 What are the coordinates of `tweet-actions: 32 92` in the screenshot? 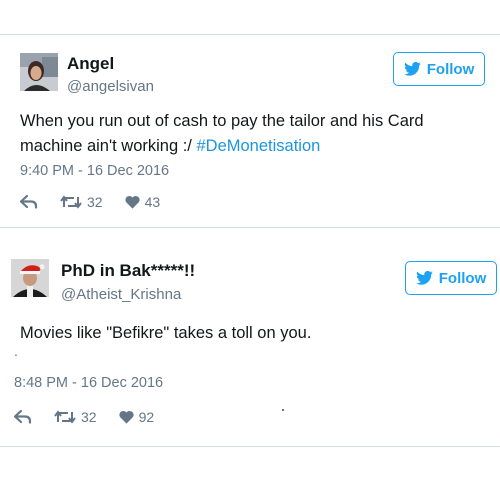 It's located at (95, 417).